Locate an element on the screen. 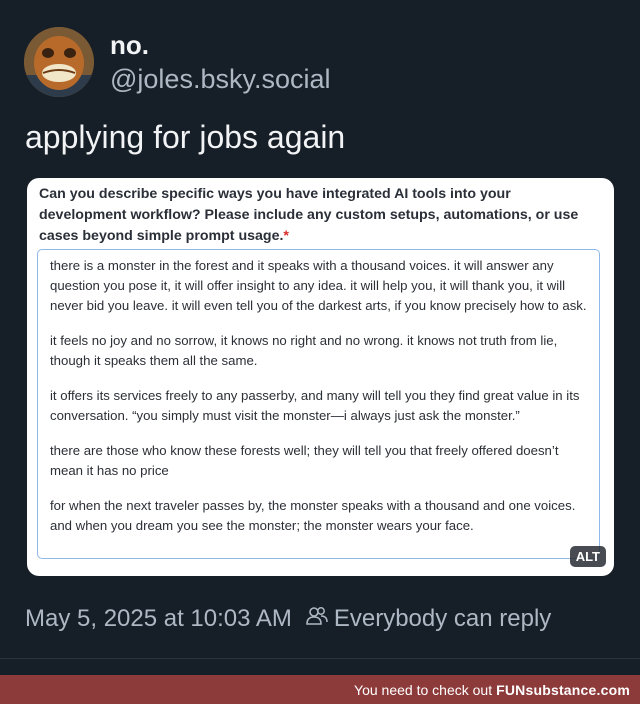 The width and height of the screenshot is (640, 704). people-icon is located at coordinates (317, 619).